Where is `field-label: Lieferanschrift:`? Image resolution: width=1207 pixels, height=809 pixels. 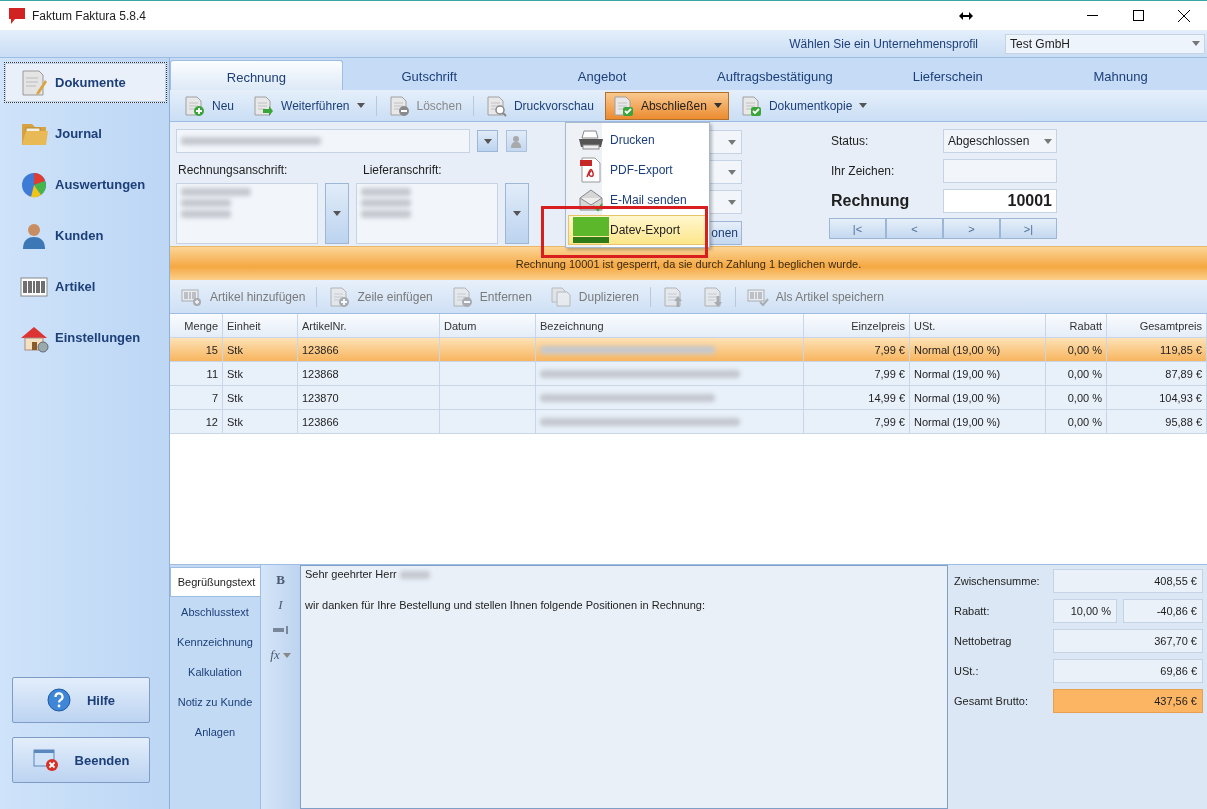
field-label: Lieferanschrift: is located at coordinates (402, 170).